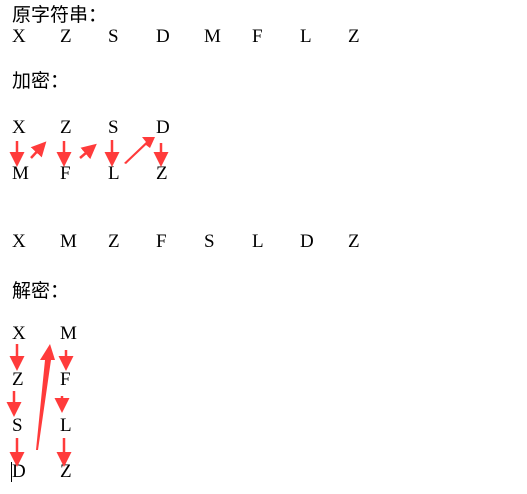 The width and height of the screenshot is (527, 494). What do you see at coordinates (139, 150) in the screenshot?
I see `big-up-arrow-encrypt` at bounding box center [139, 150].